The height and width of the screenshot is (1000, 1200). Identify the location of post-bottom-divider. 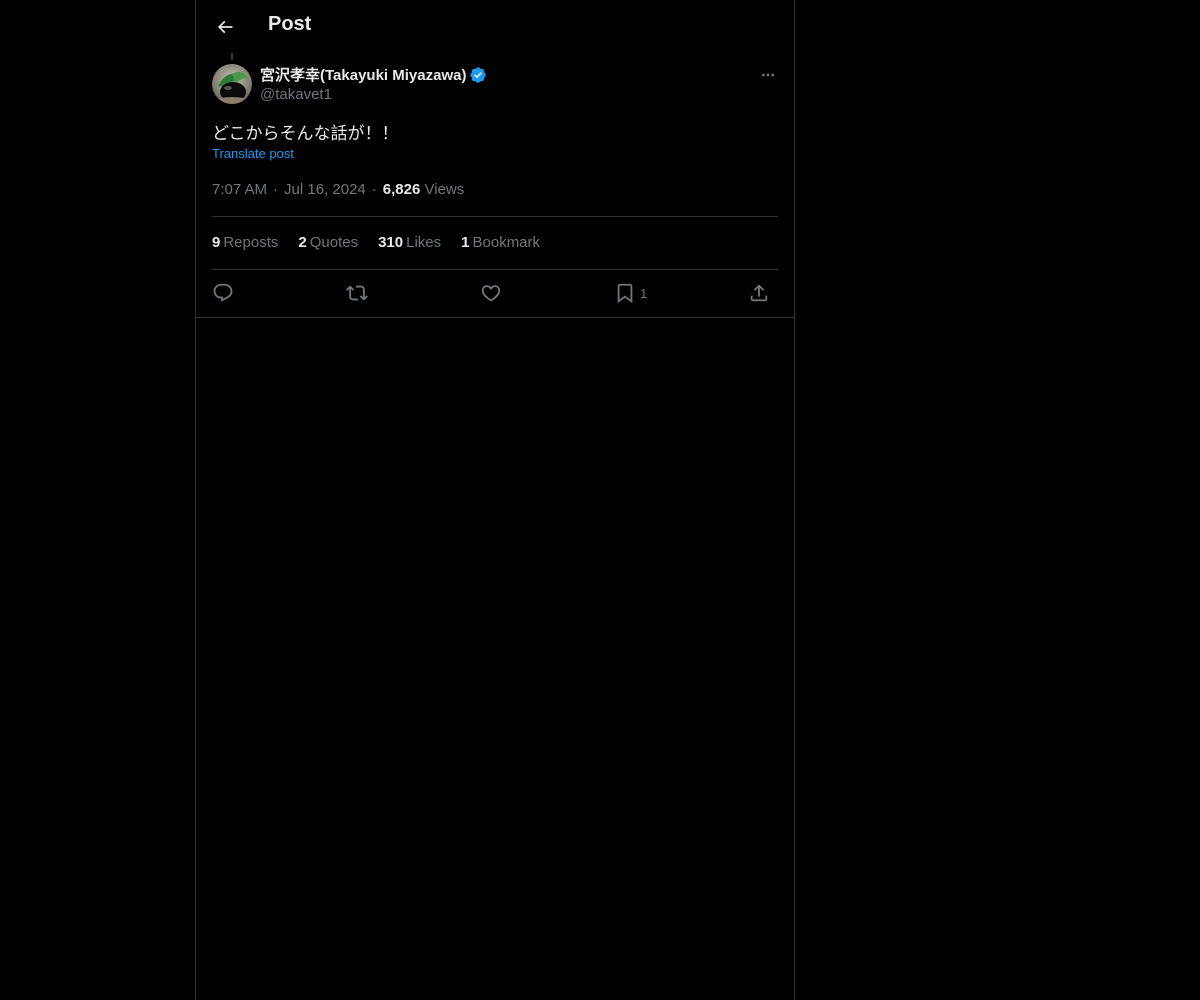
(495, 317).